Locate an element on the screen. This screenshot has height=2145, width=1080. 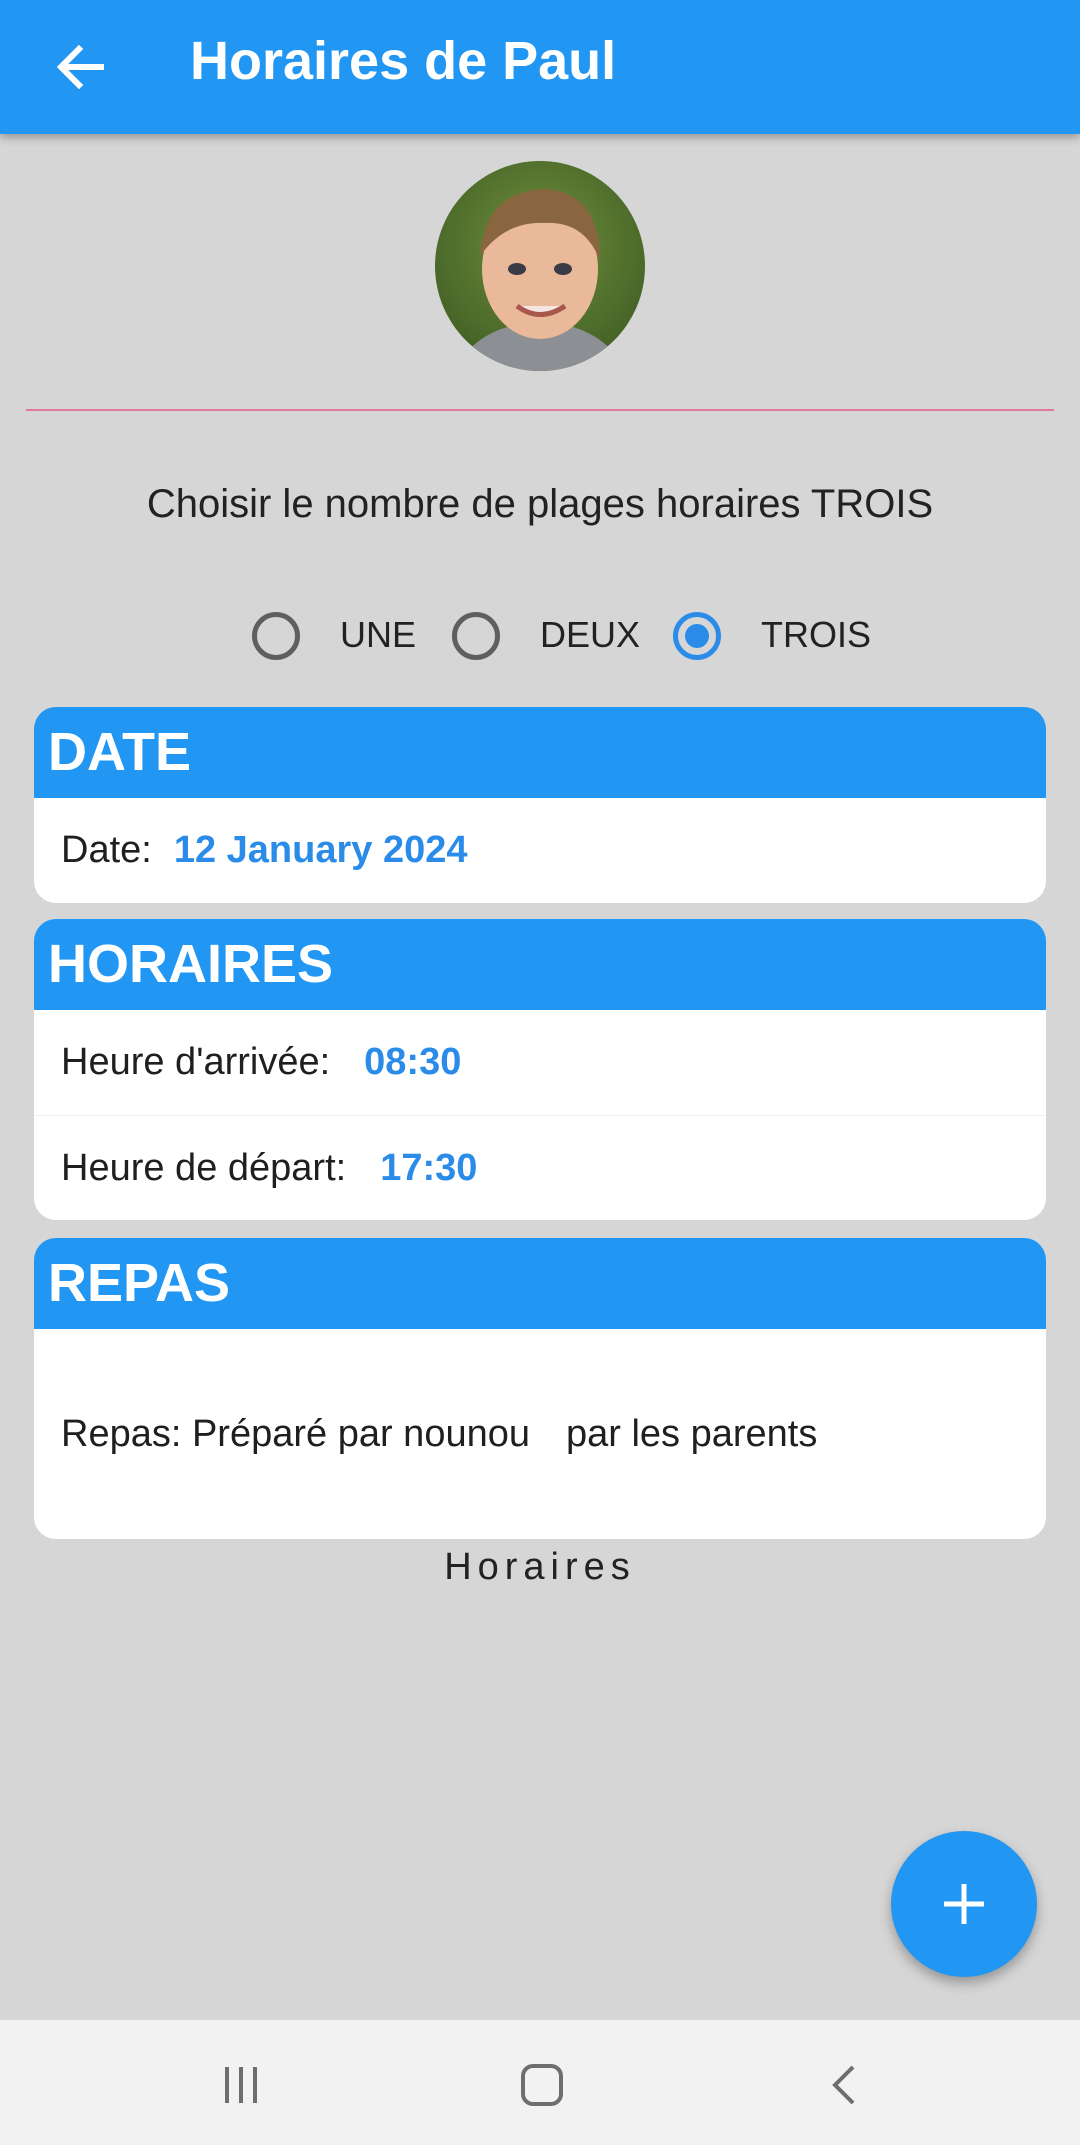
page-title: Horaires de Paul is located at coordinates (403, 61).